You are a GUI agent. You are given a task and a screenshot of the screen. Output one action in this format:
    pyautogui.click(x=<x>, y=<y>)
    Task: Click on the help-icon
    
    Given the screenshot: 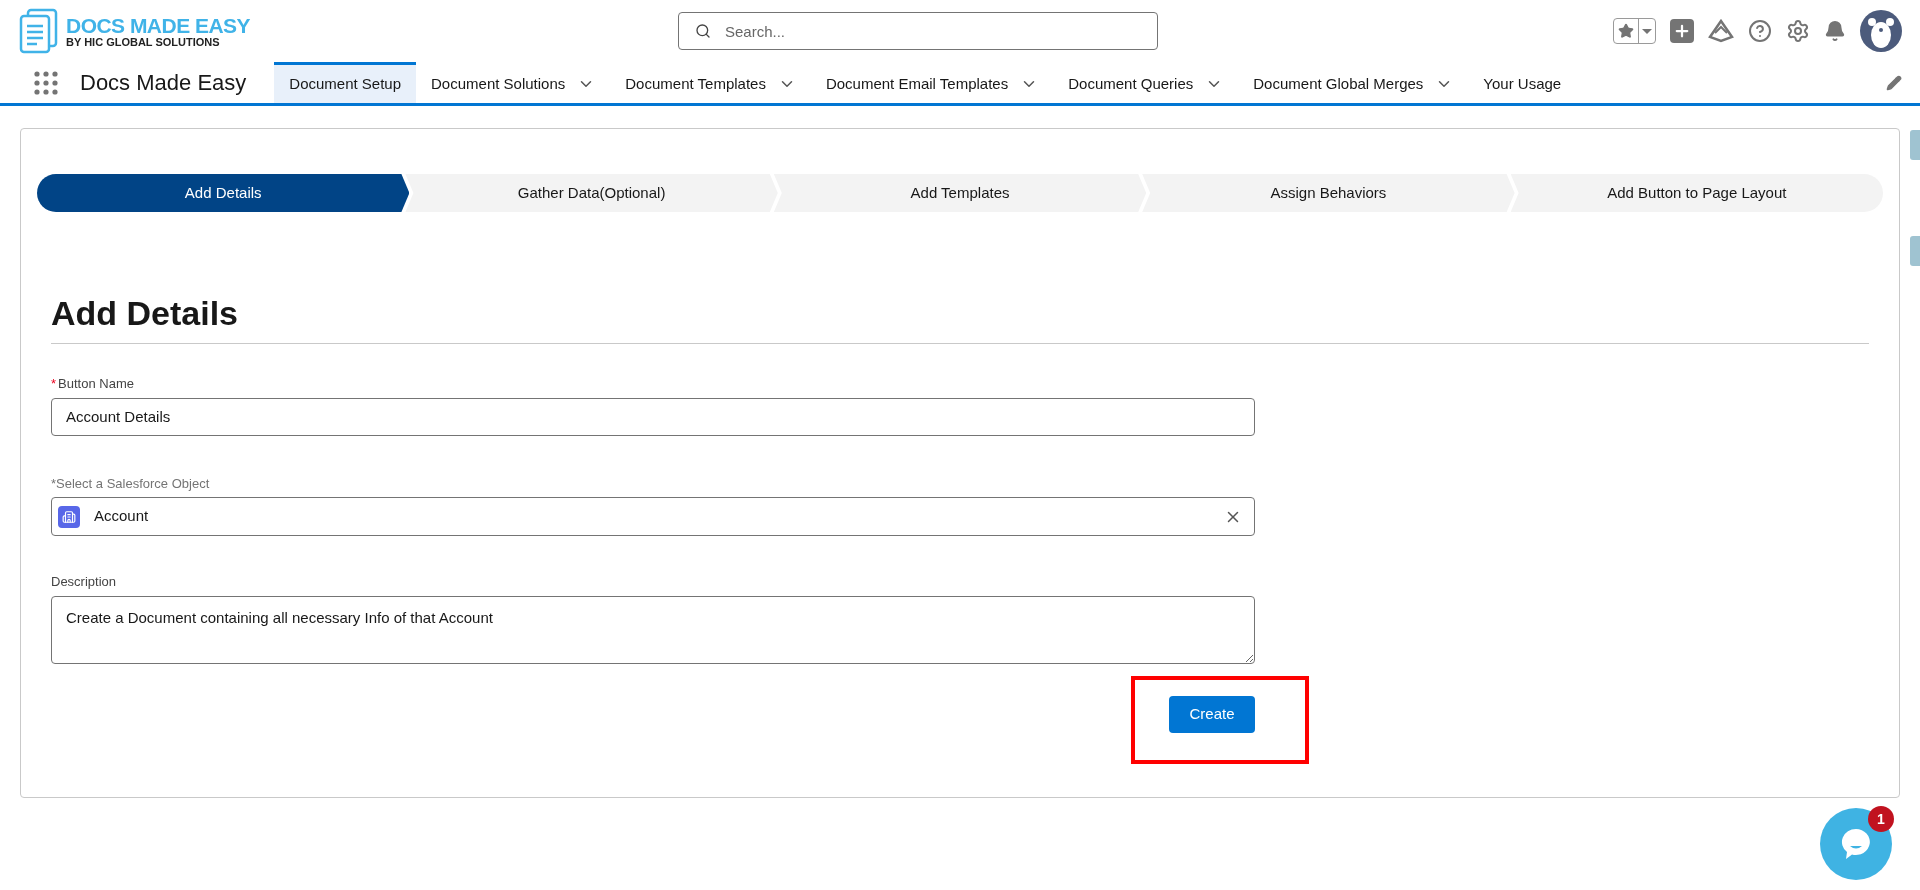 What is the action you would take?
    pyautogui.click(x=1760, y=31)
    